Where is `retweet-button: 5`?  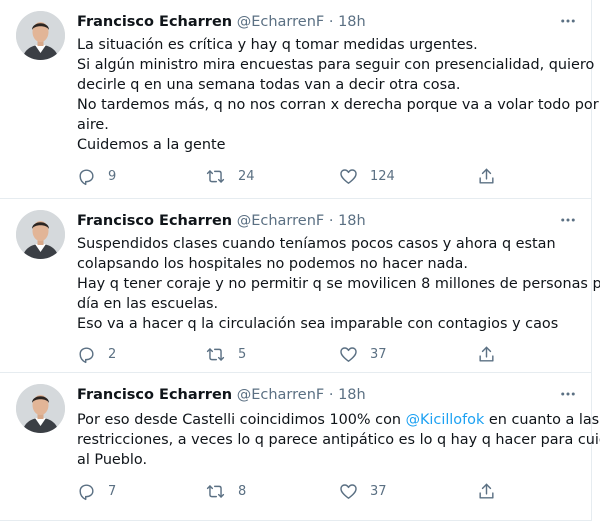 retweet-button: 5 is located at coordinates (225, 354).